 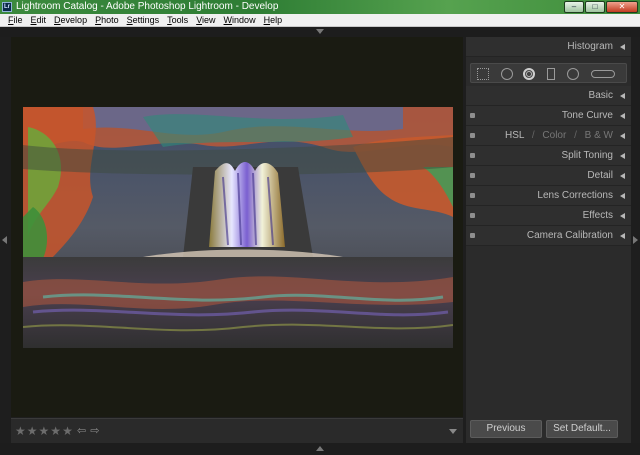 What do you see at coordinates (595, 7) in the screenshot?
I see `maximize-button: □` at bounding box center [595, 7].